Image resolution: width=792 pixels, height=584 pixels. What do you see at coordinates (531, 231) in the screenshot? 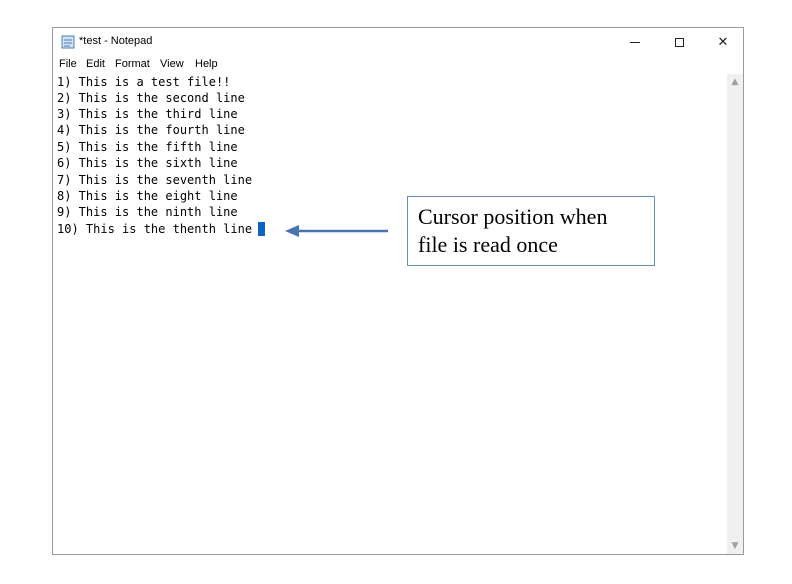
I see `annotation-callout: Cursor position when file is read once` at bounding box center [531, 231].